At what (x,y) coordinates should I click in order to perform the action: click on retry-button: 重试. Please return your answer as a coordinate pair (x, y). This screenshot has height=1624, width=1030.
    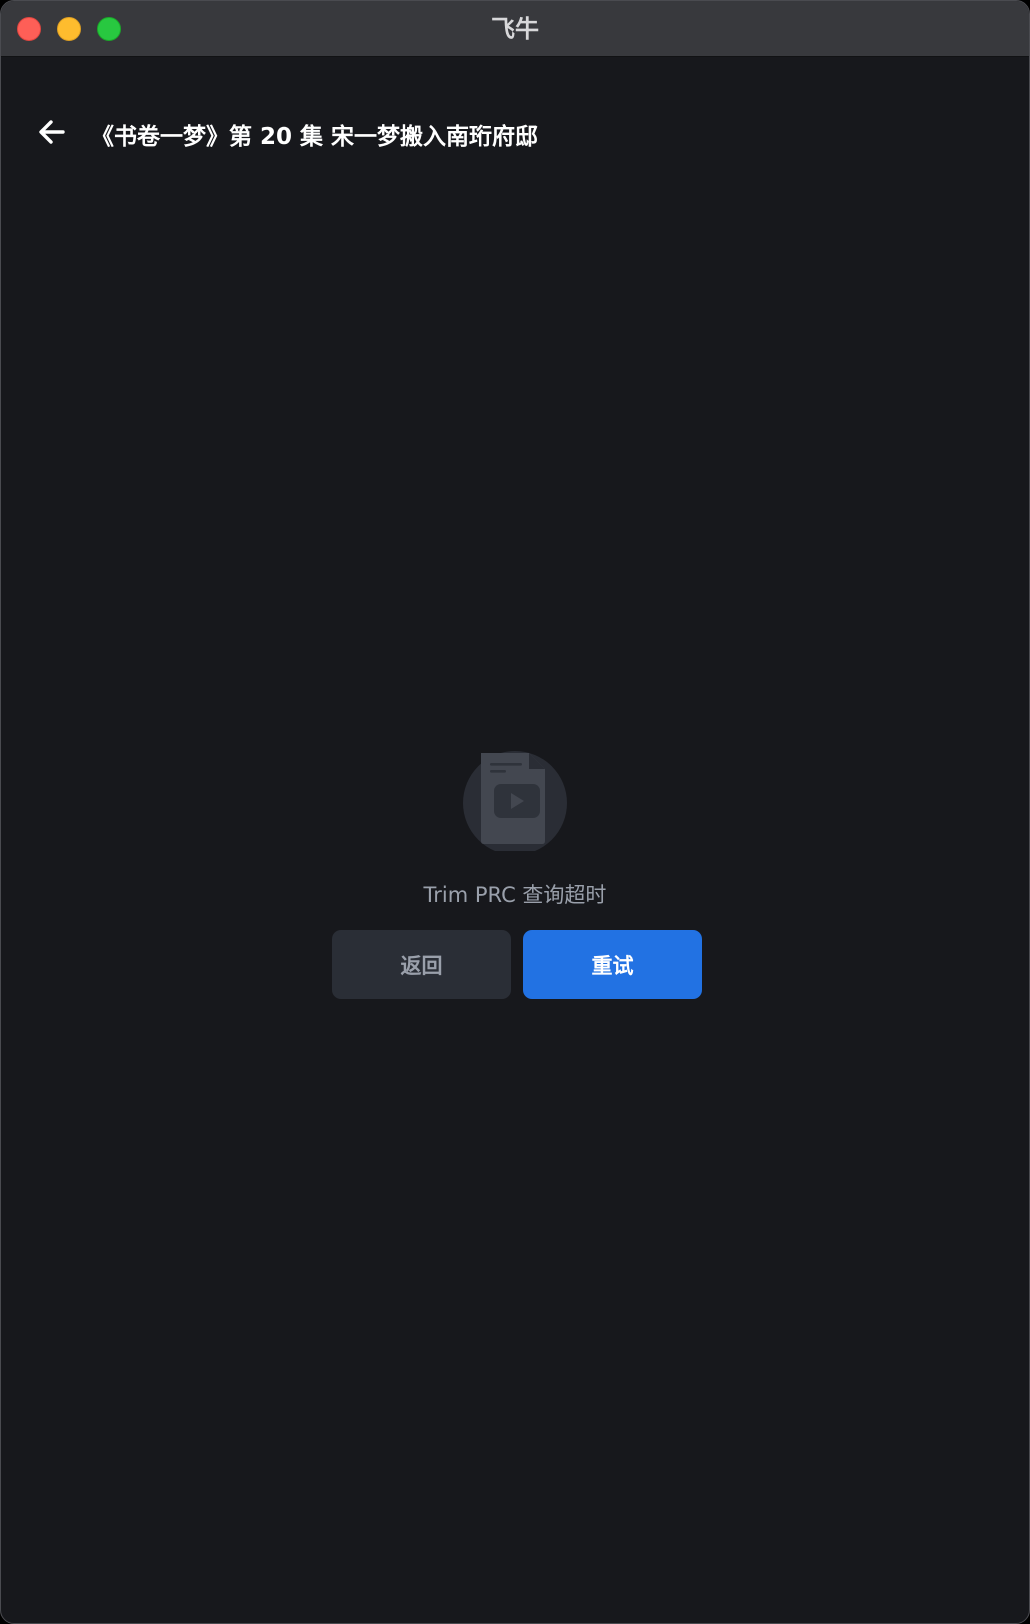
    Looking at the image, I should click on (612, 964).